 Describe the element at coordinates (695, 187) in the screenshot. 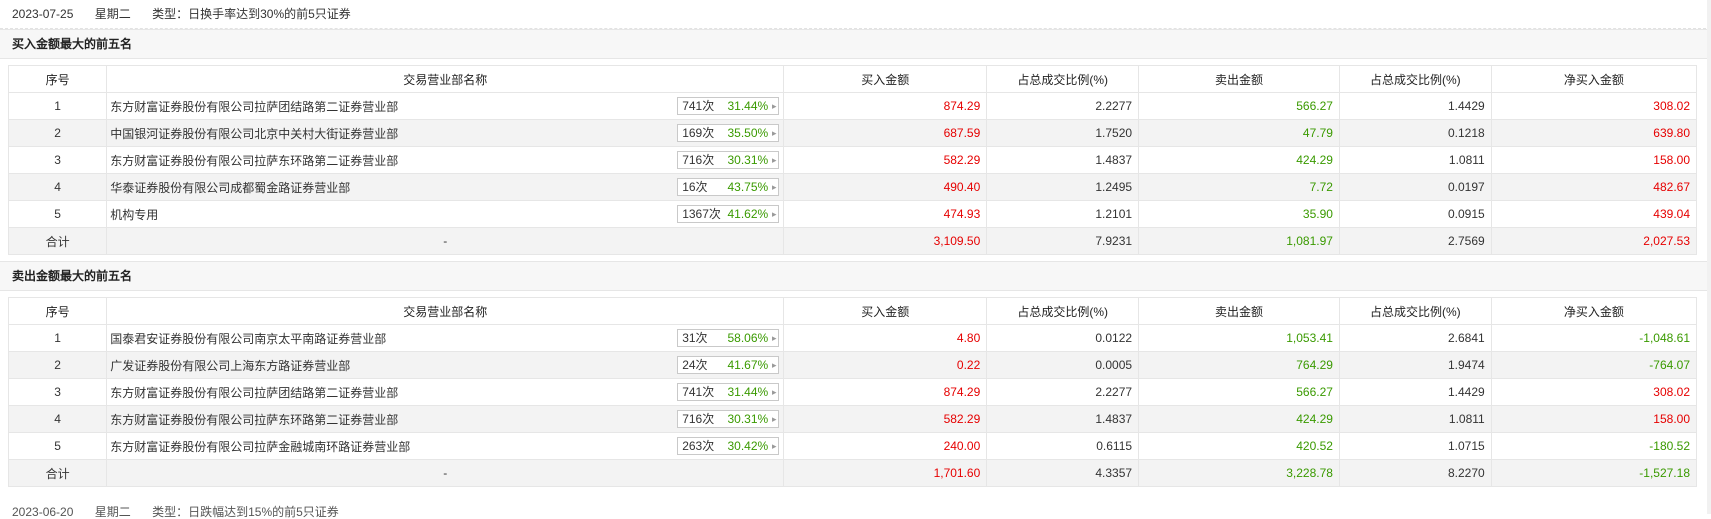

I see `broker-count: 16次` at that location.